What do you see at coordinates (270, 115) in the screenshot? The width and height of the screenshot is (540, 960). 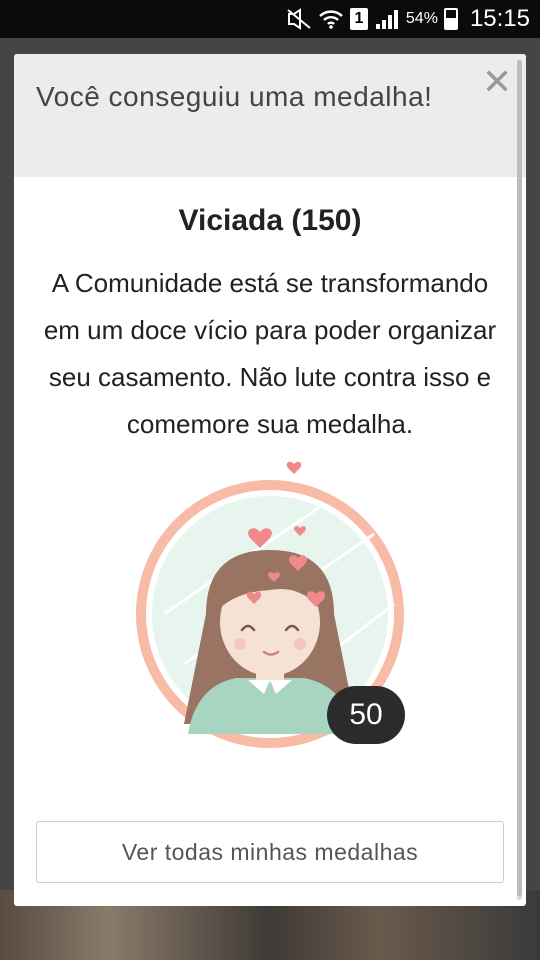 I see `modal-header: Você conseguiu uma medalha! ✕` at bounding box center [270, 115].